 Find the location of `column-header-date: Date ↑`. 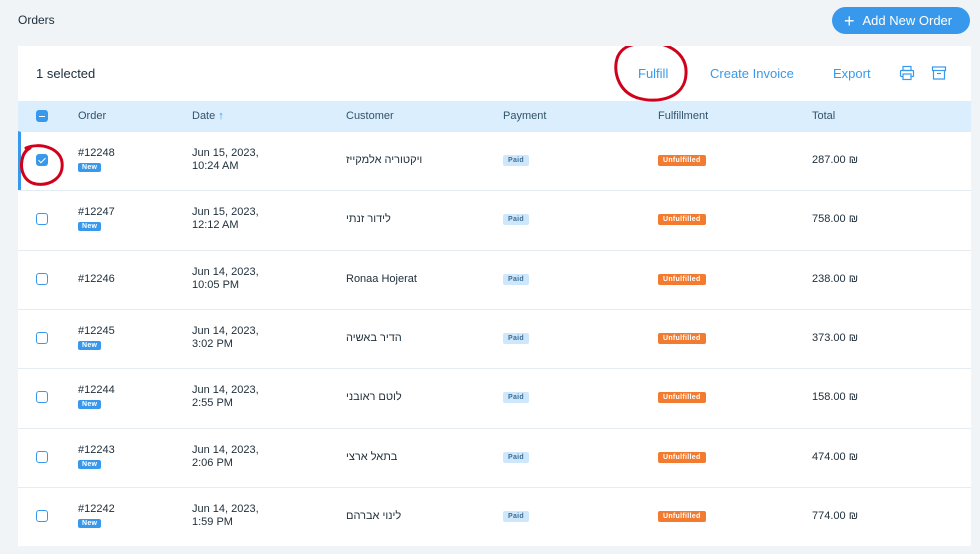

column-header-date: Date ↑ is located at coordinates (208, 116).